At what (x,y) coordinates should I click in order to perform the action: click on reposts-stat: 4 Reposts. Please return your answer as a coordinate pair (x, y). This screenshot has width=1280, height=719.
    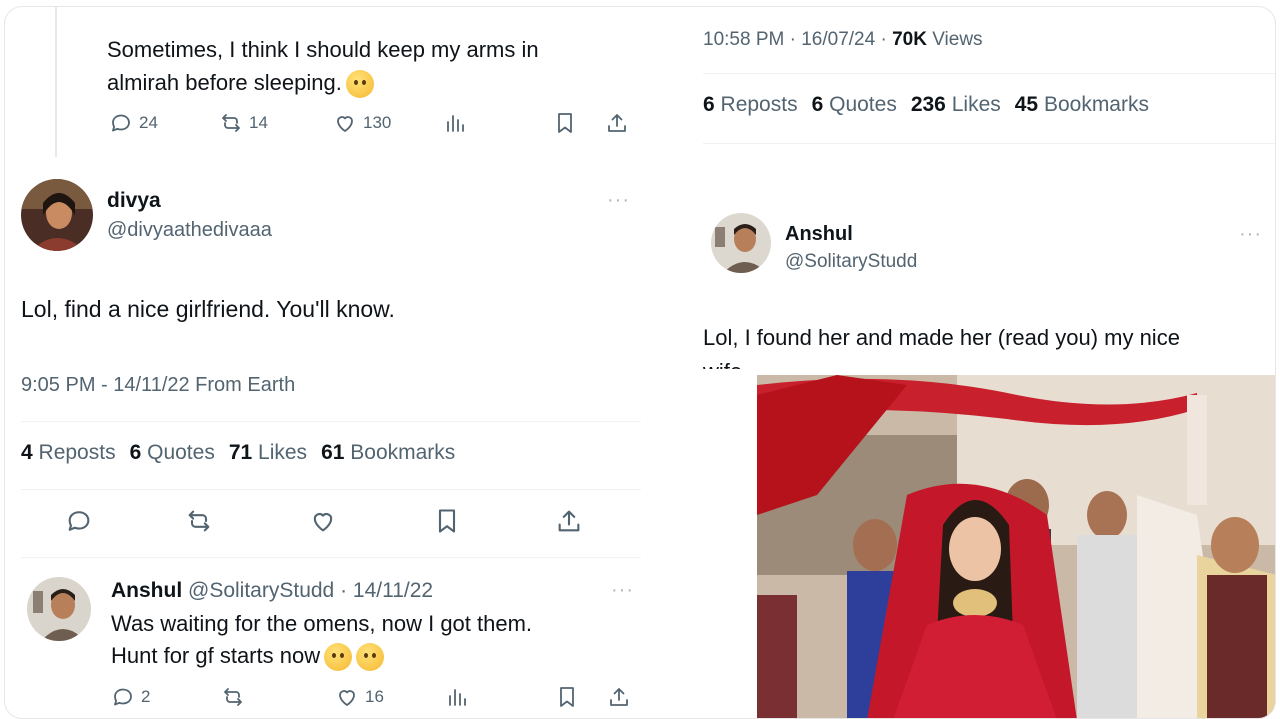
    Looking at the image, I should click on (68, 453).